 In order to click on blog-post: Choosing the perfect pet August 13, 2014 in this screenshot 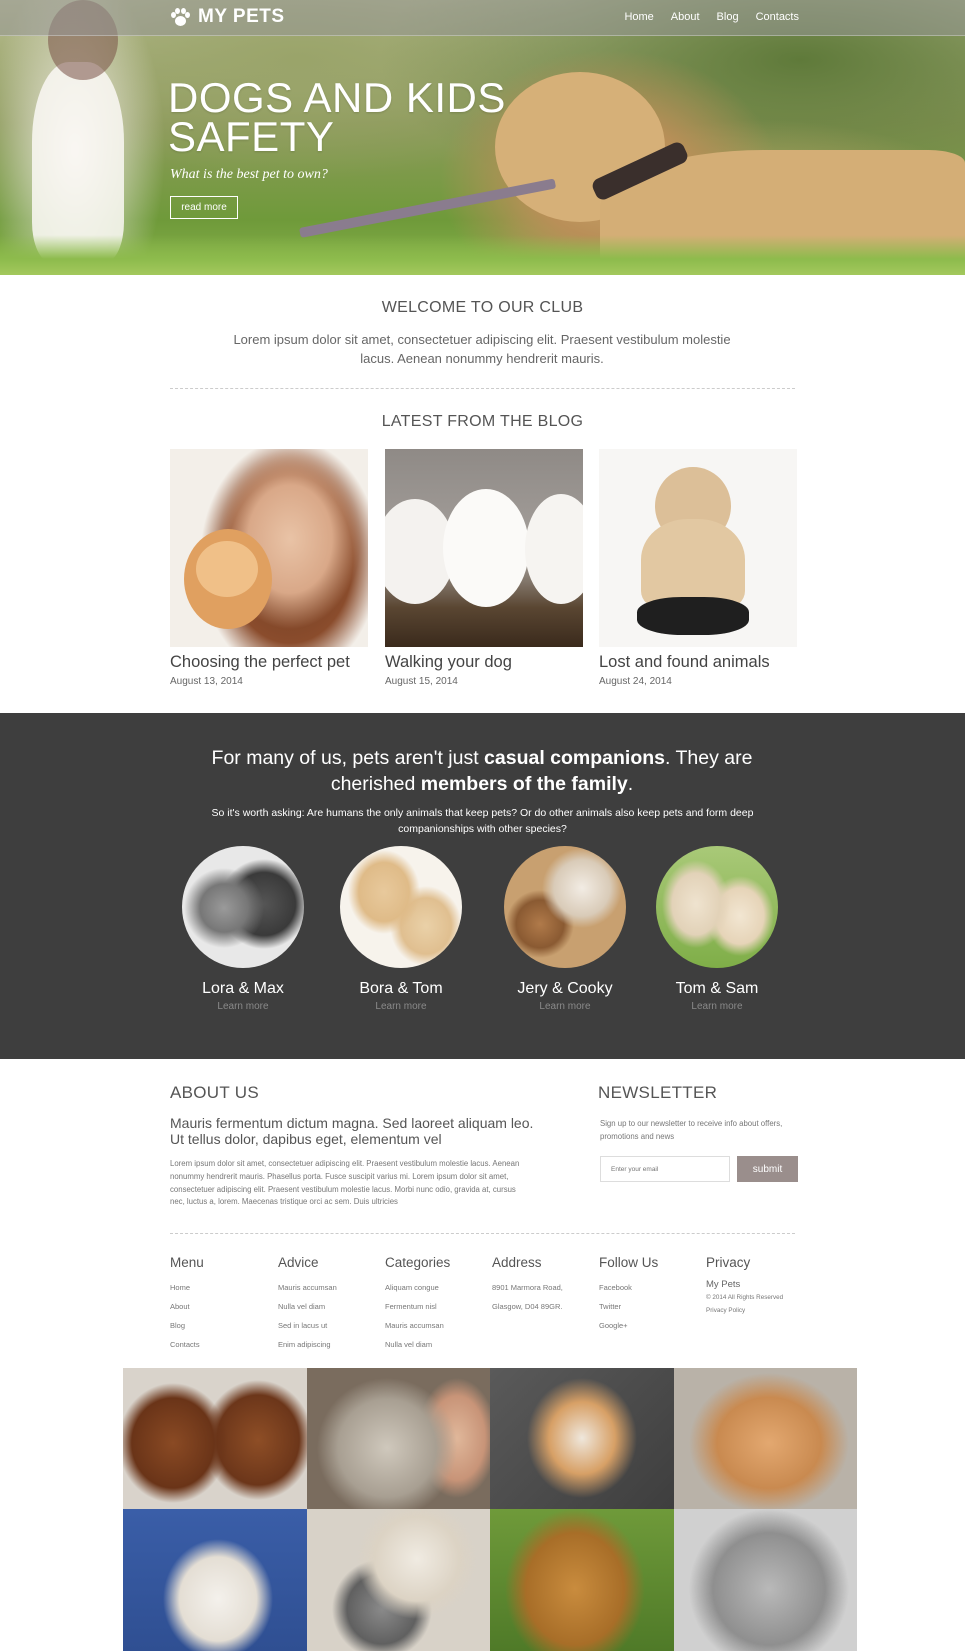, I will do `click(269, 568)`.